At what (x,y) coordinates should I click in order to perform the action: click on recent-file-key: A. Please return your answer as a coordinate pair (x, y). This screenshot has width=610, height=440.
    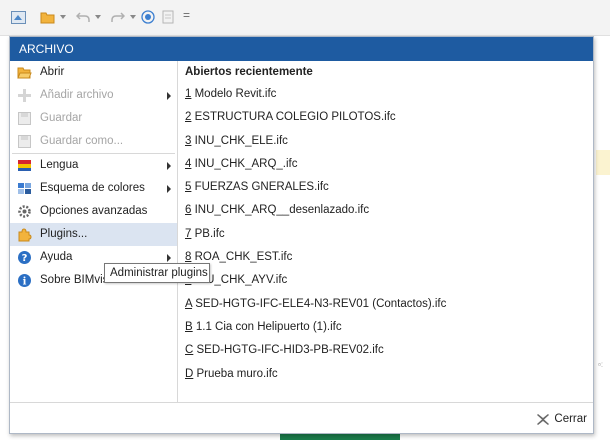
    Looking at the image, I should click on (189, 303).